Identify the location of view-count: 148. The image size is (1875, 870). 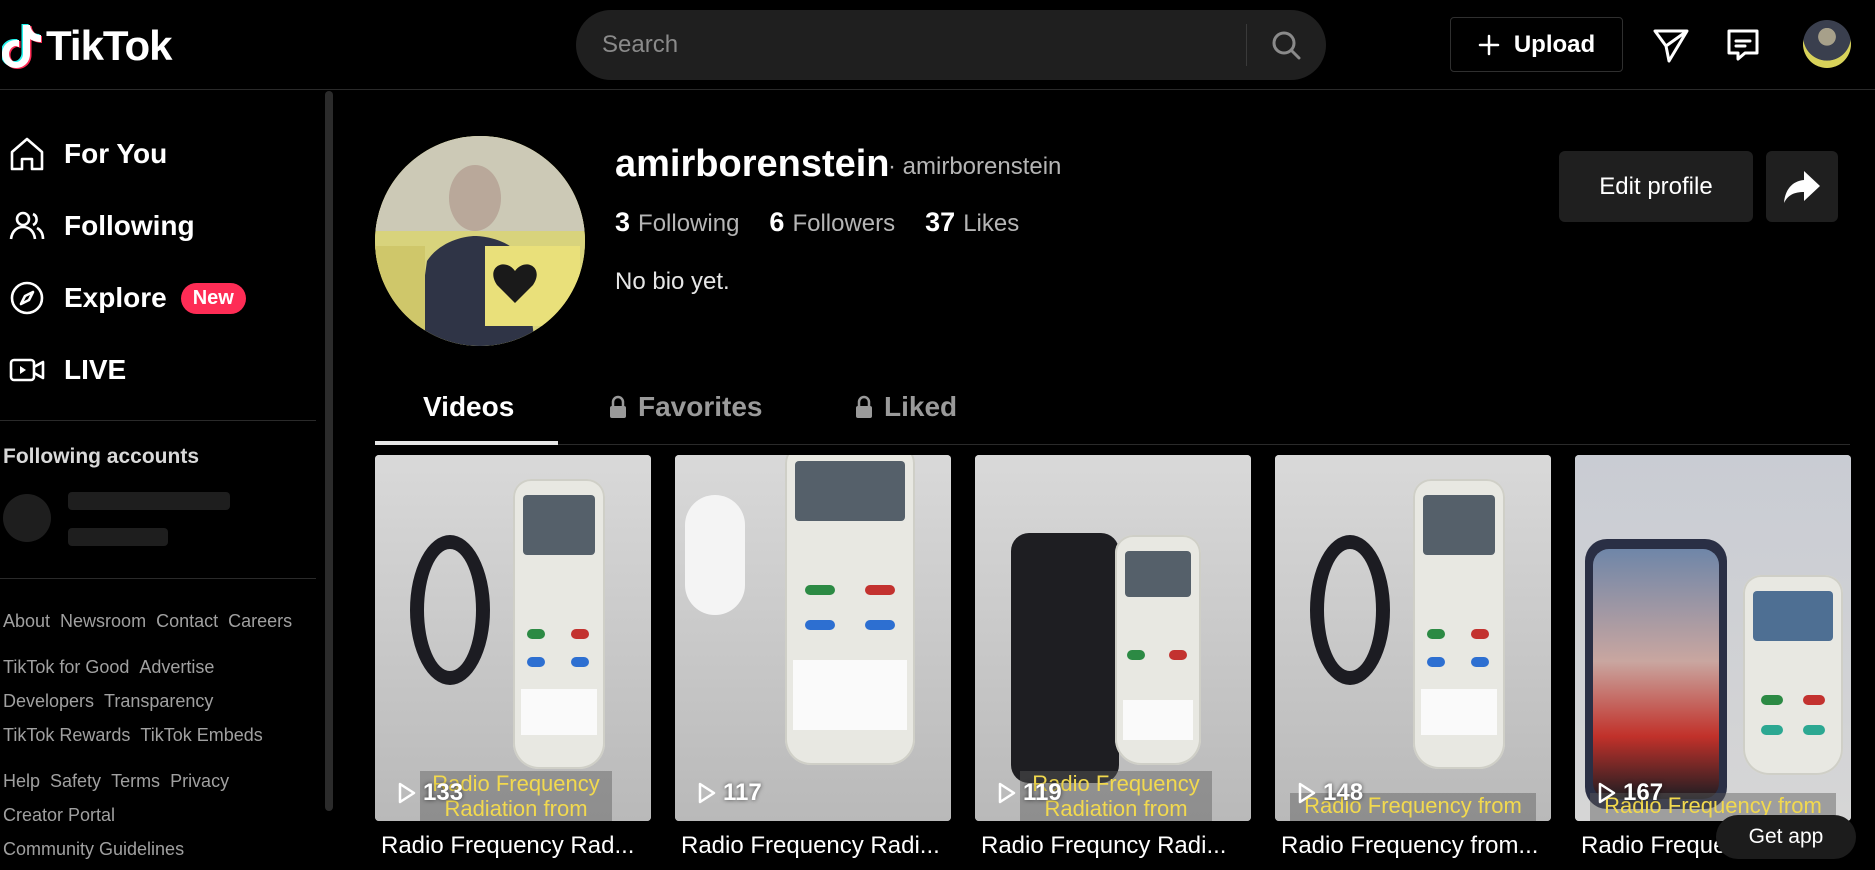
(1330, 793).